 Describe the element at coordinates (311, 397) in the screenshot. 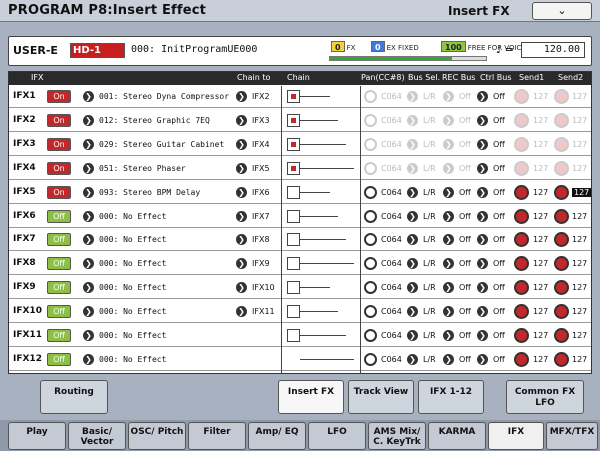

I see `tab-insert-fx: Insert FX` at that location.